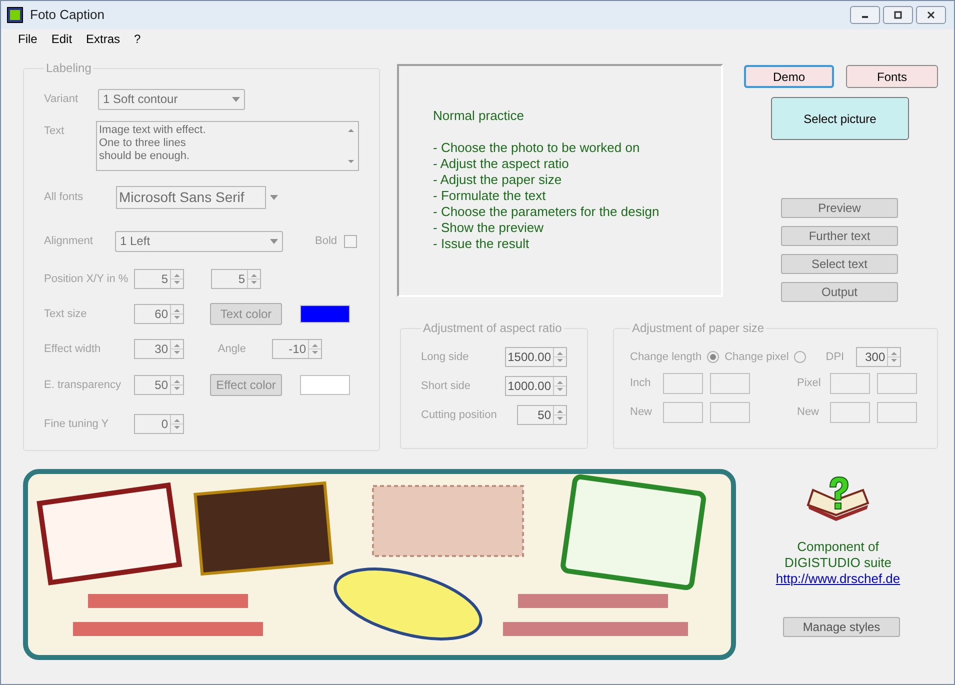  Describe the element at coordinates (698, 328) in the screenshot. I see `group-title: Adjustment of paper size` at that location.